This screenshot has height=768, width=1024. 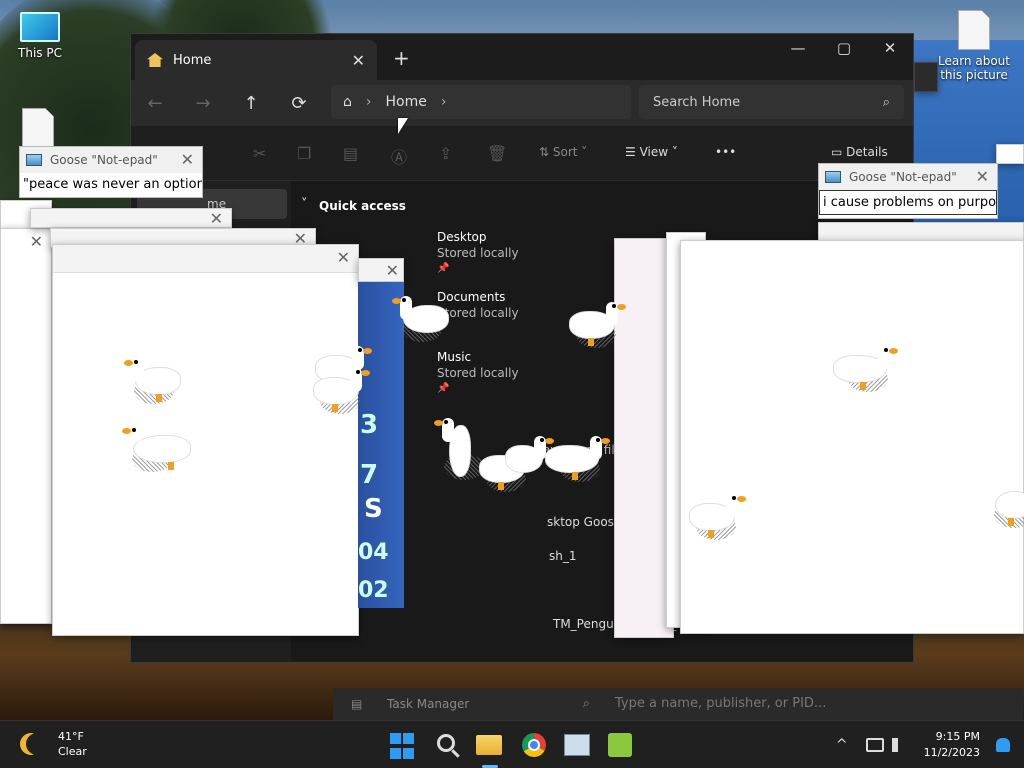 What do you see at coordinates (444, 102) in the screenshot?
I see `chevron-right-icon: ›` at bounding box center [444, 102].